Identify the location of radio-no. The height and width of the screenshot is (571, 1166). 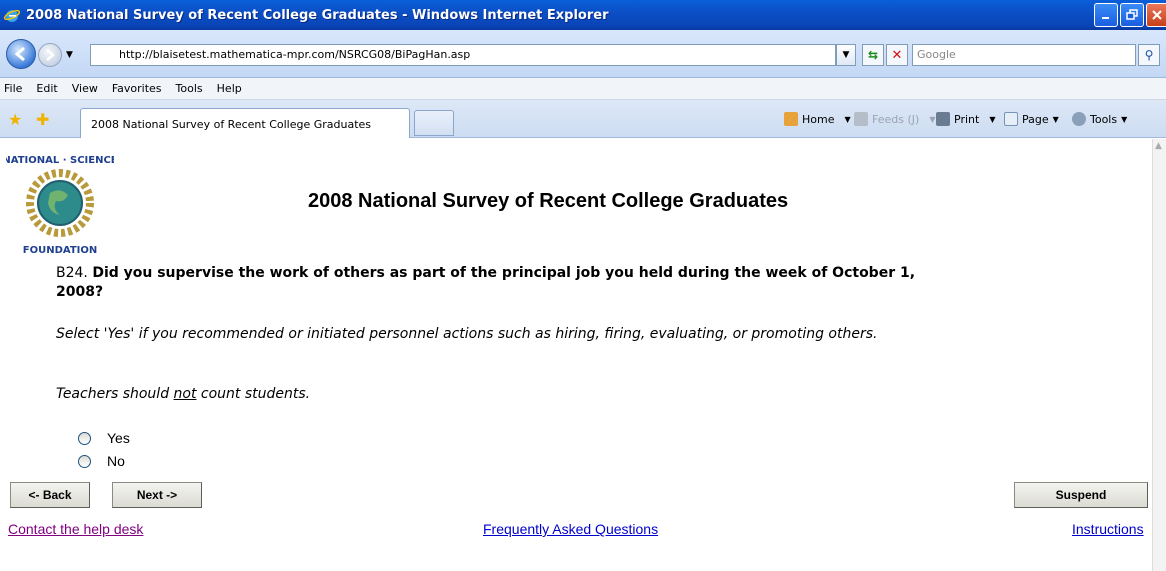
(84, 461).